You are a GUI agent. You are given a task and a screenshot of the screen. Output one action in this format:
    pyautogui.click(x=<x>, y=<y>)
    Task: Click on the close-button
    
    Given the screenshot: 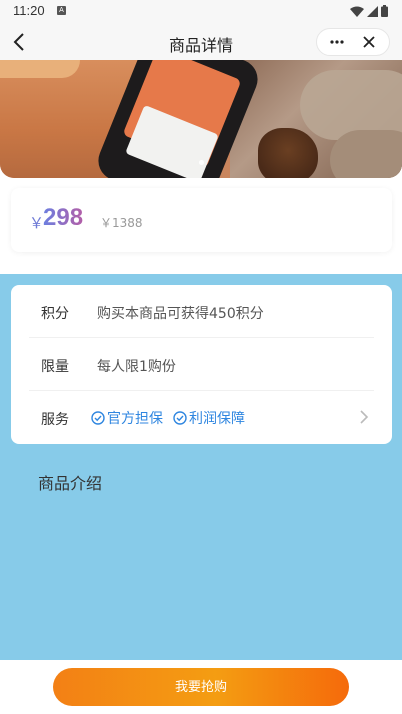 What is the action you would take?
    pyautogui.click(x=369, y=42)
    